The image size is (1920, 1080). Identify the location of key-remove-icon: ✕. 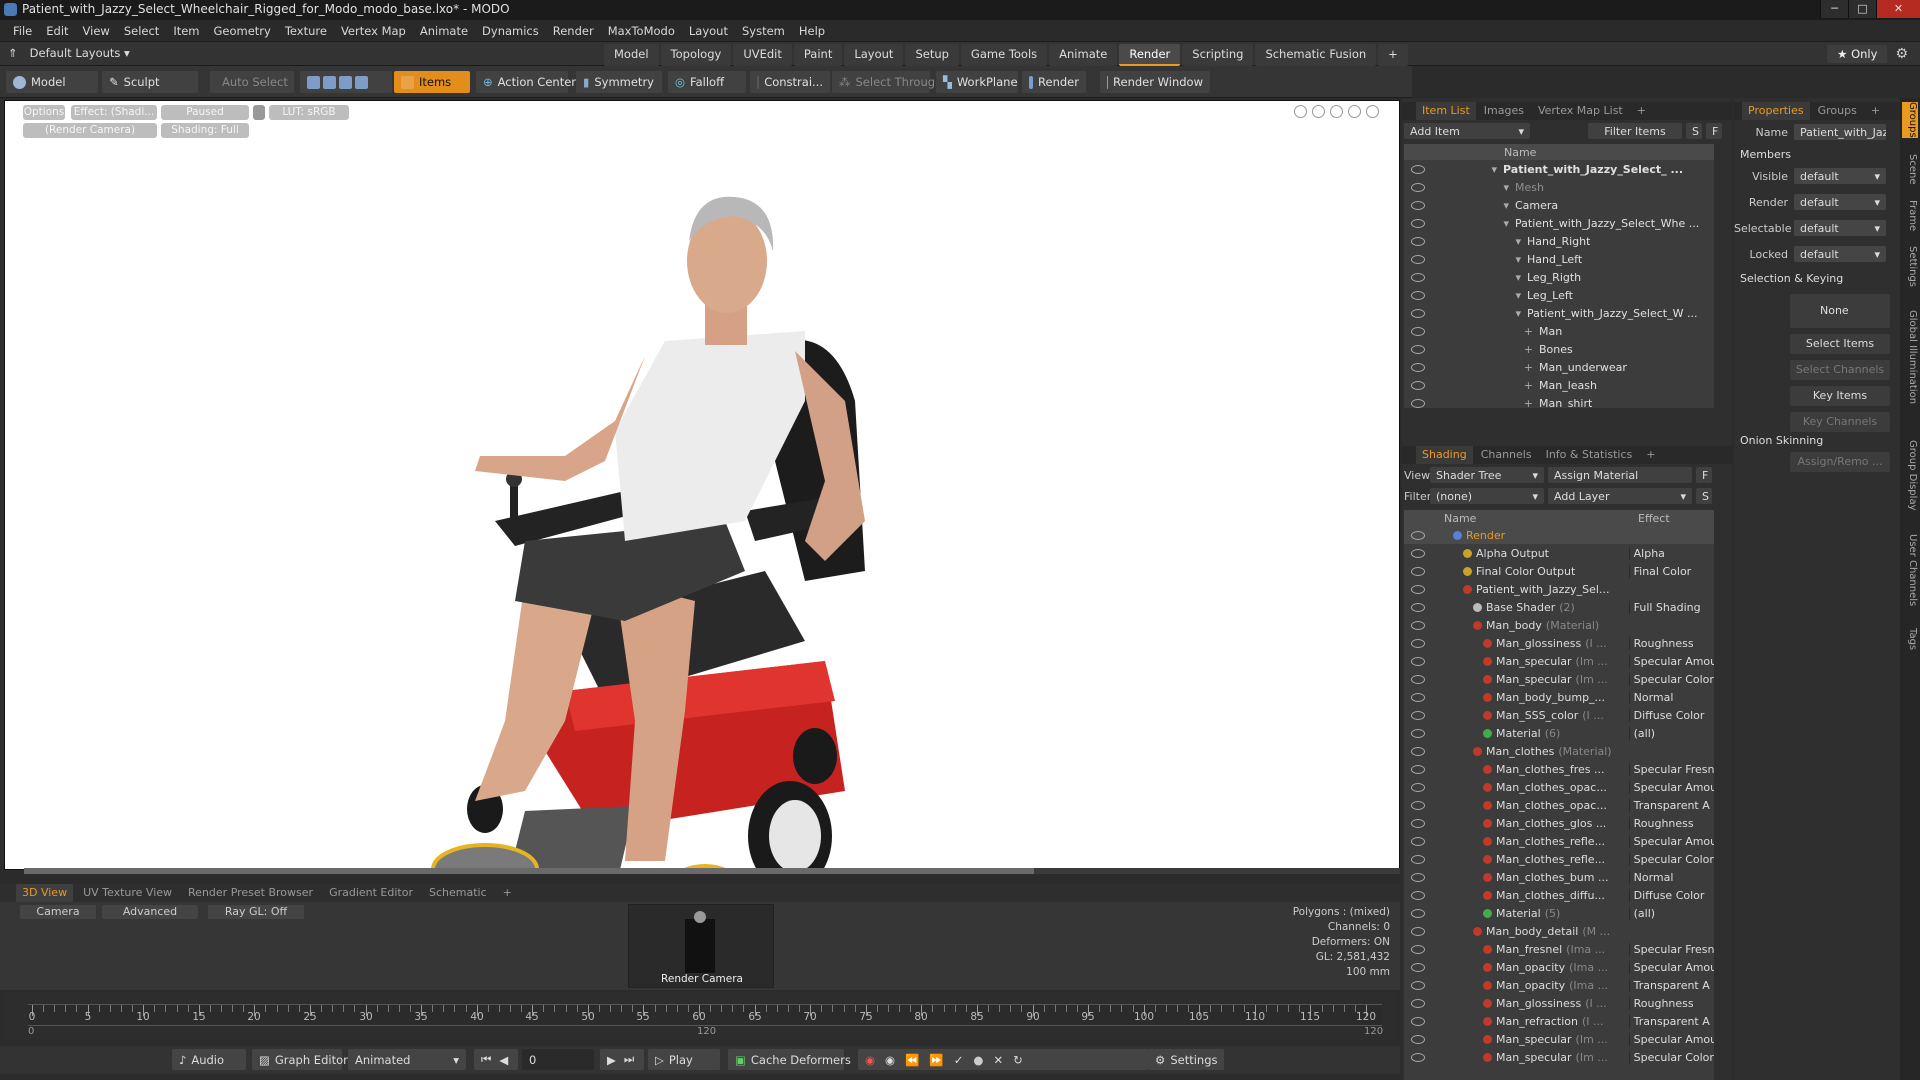
(998, 1060).